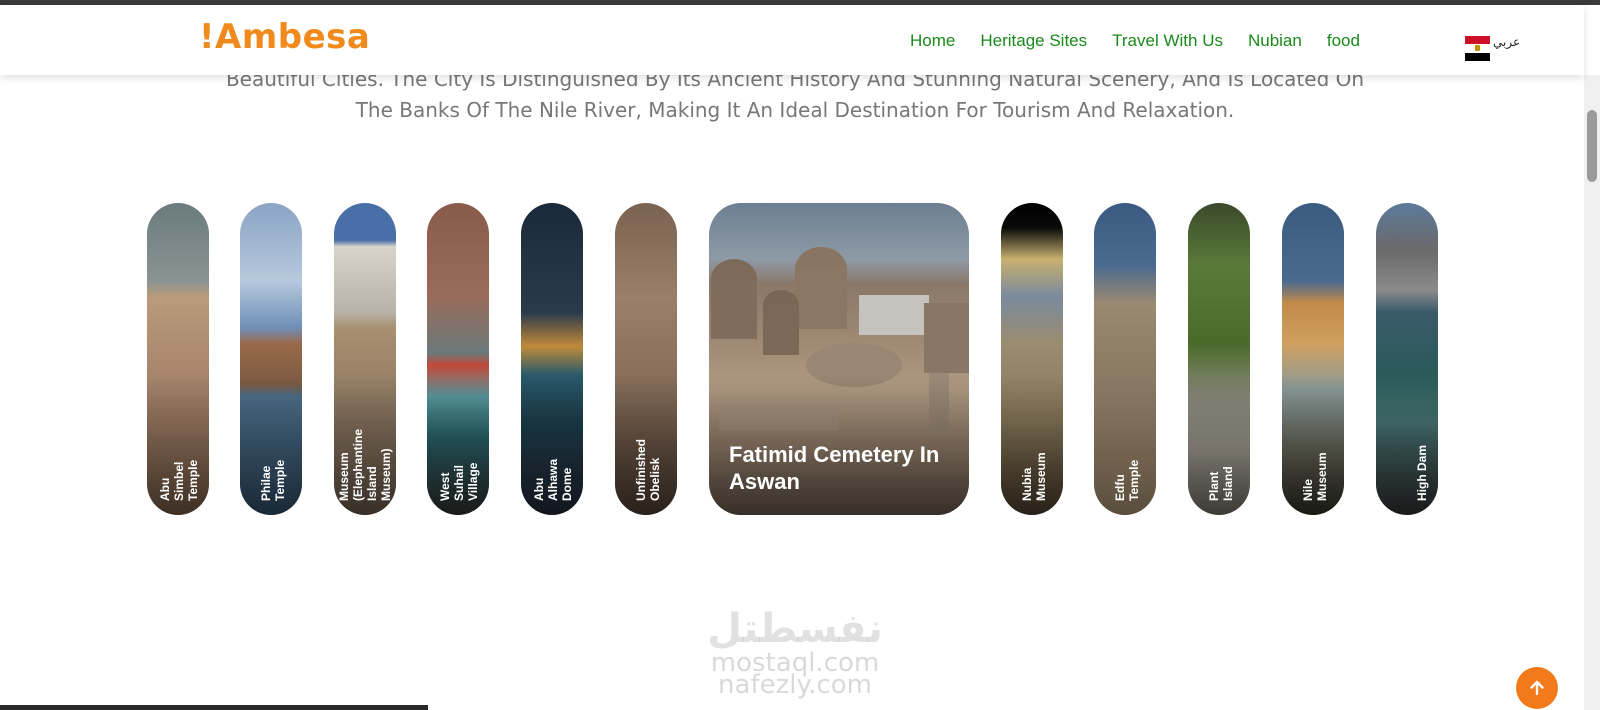 The image size is (1600, 710). I want to click on nav-travel-with-us: Travel With Us, so click(1167, 41).